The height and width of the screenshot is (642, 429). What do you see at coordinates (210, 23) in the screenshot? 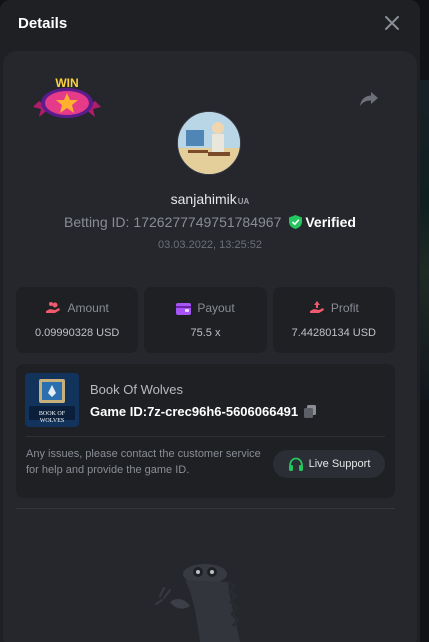
I see `modal-header: Details` at bounding box center [210, 23].